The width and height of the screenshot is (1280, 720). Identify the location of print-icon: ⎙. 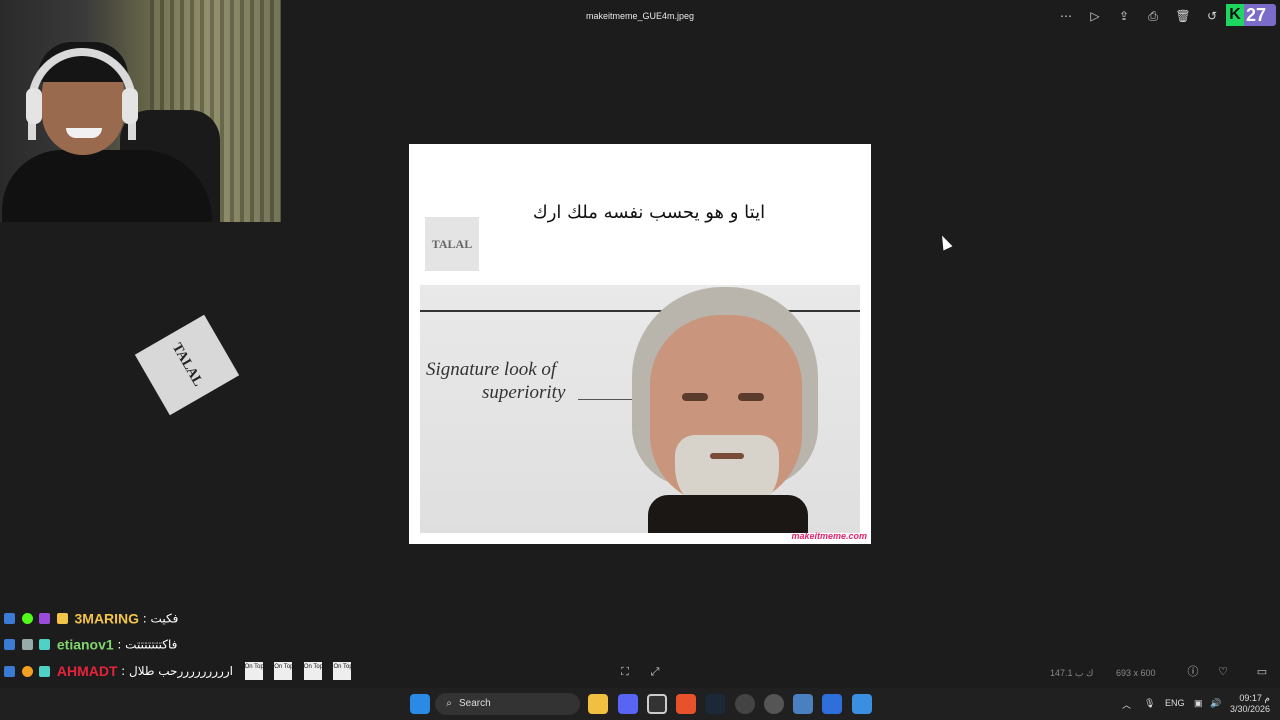
(1153, 16).